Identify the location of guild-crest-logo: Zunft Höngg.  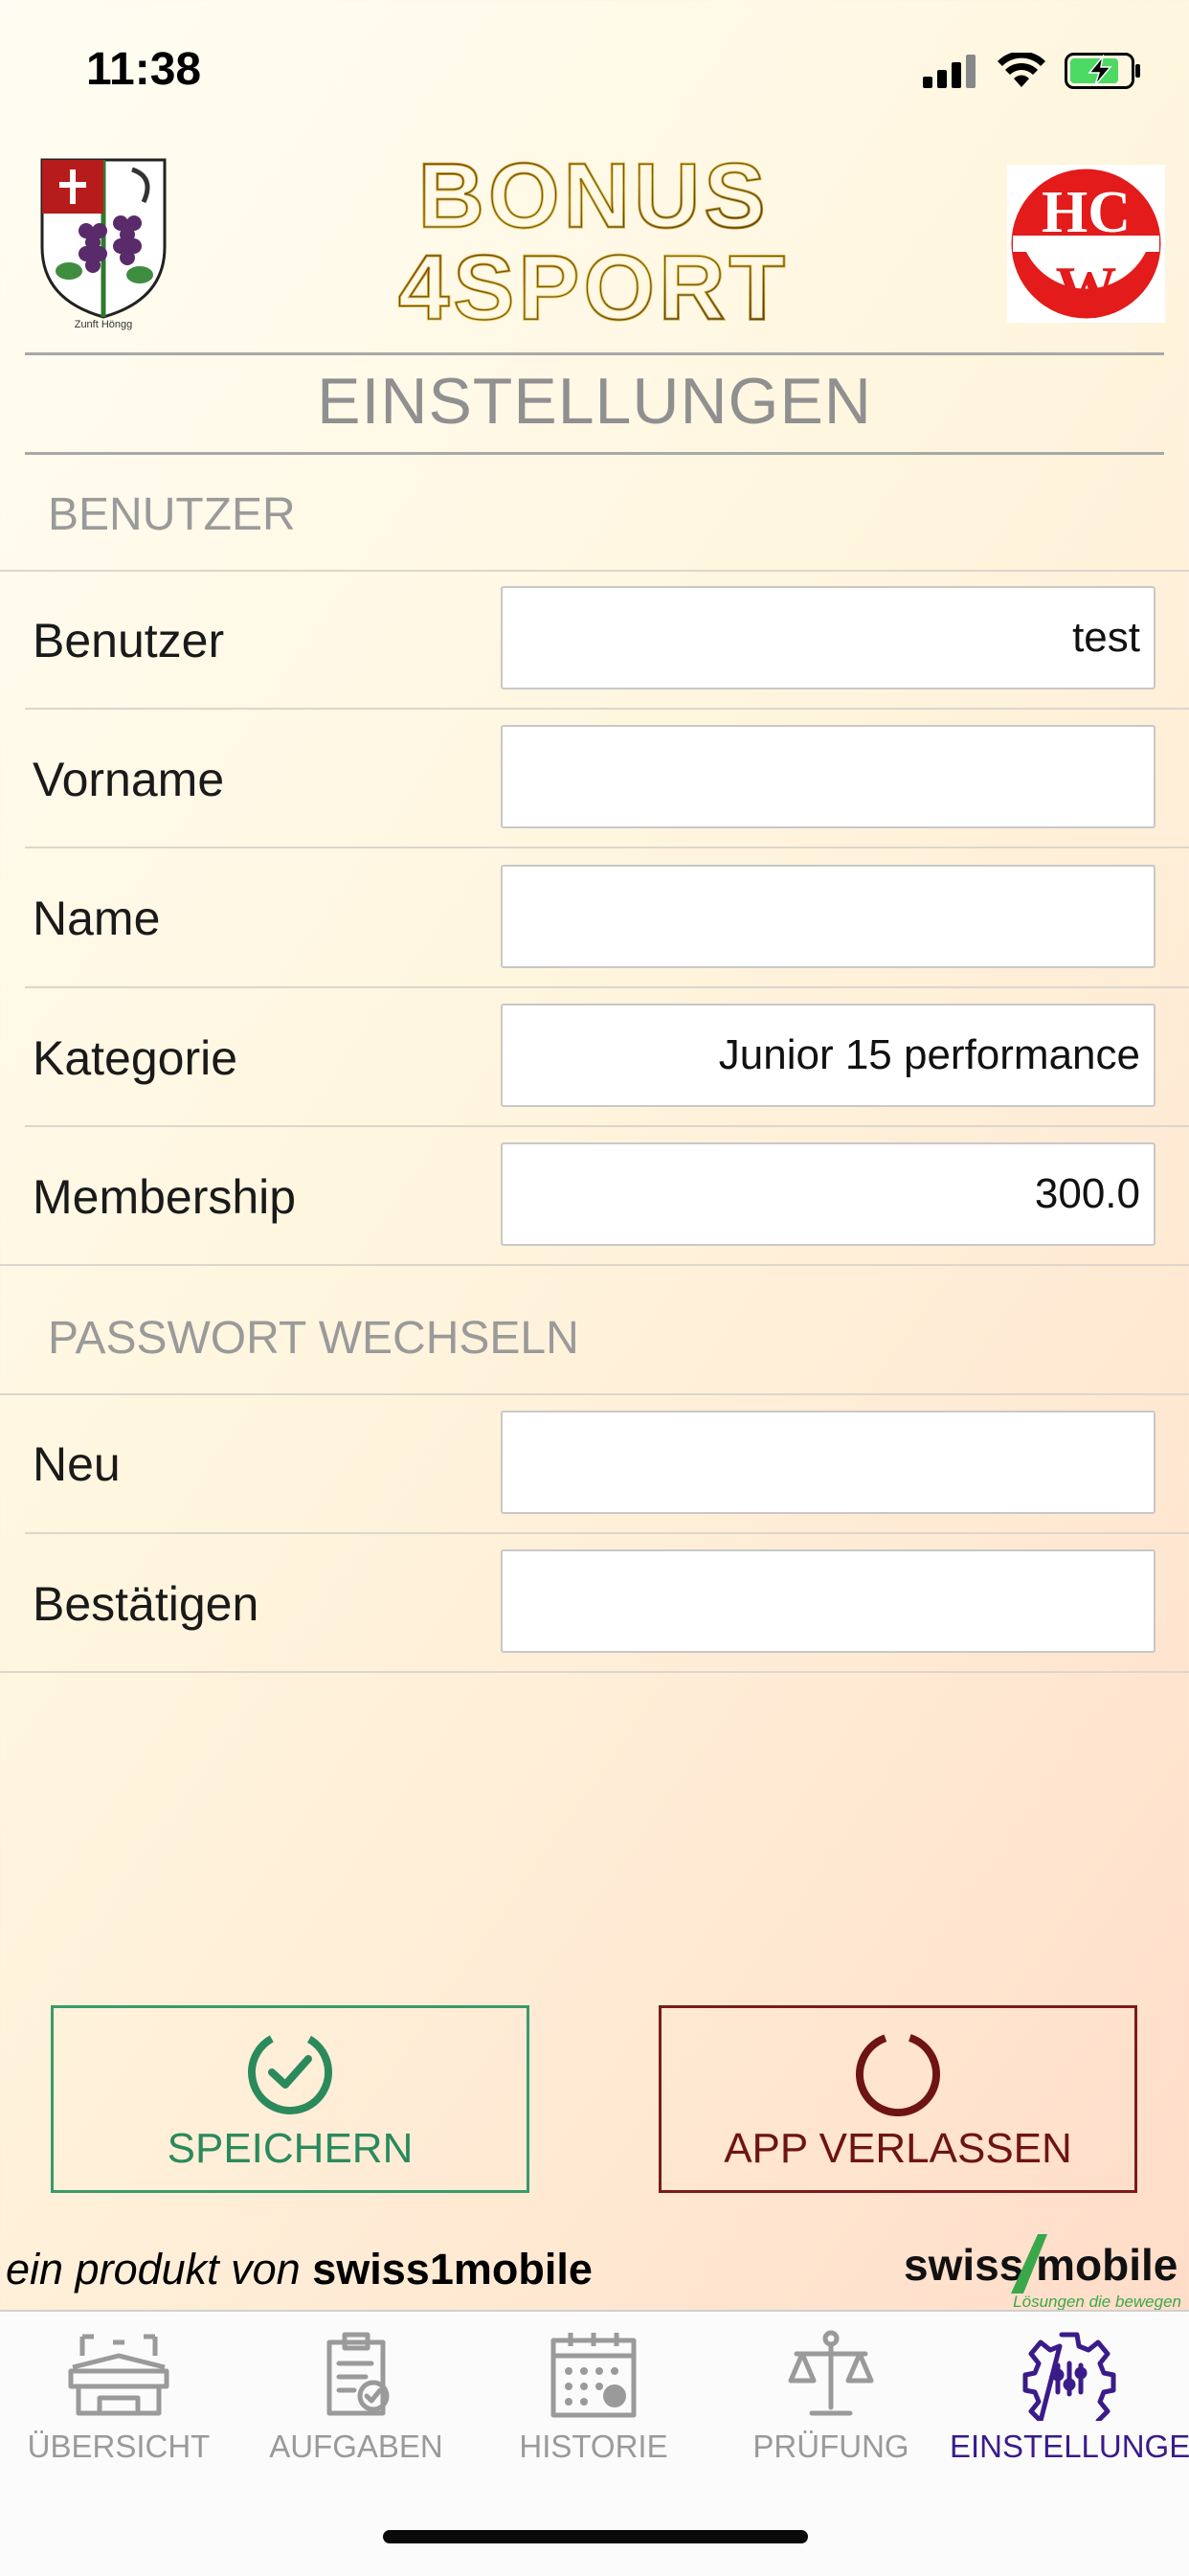
(103, 245).